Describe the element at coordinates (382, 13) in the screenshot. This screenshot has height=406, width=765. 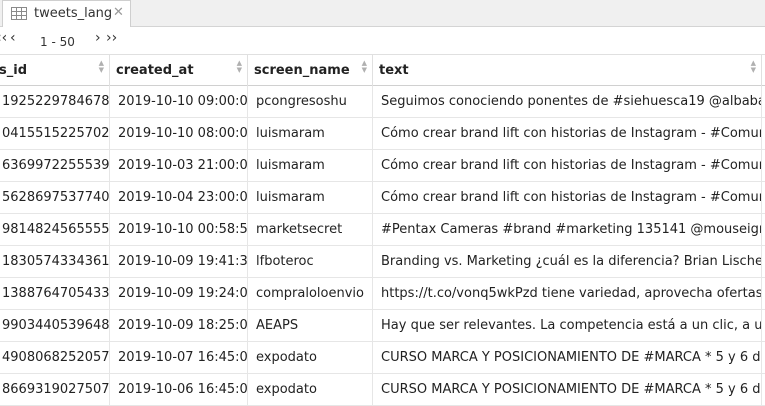
I see `tab-bar: tweets_lang ✕` at that location.